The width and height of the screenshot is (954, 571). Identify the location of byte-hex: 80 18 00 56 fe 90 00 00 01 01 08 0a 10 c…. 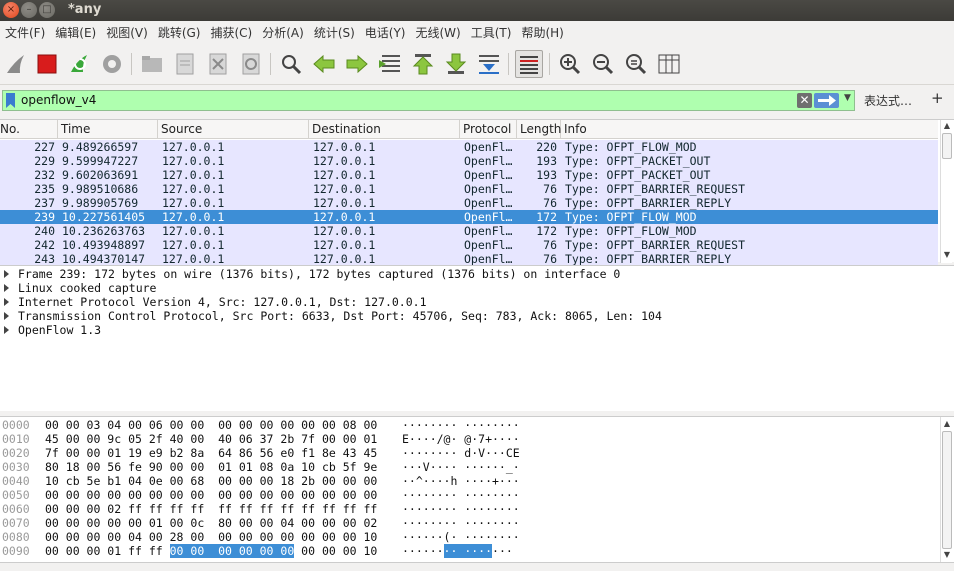
(211, 467).